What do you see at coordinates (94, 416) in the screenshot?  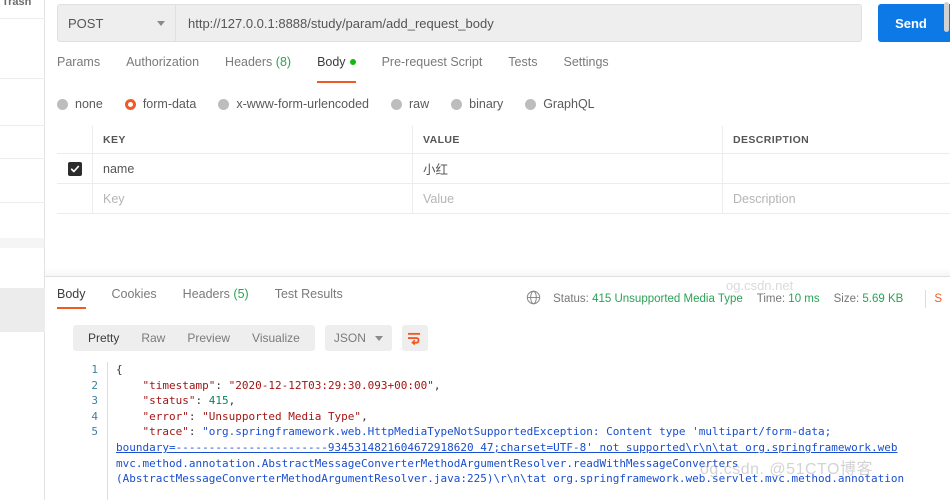 I see `line-number: 4` at bounding box center [94, 416].